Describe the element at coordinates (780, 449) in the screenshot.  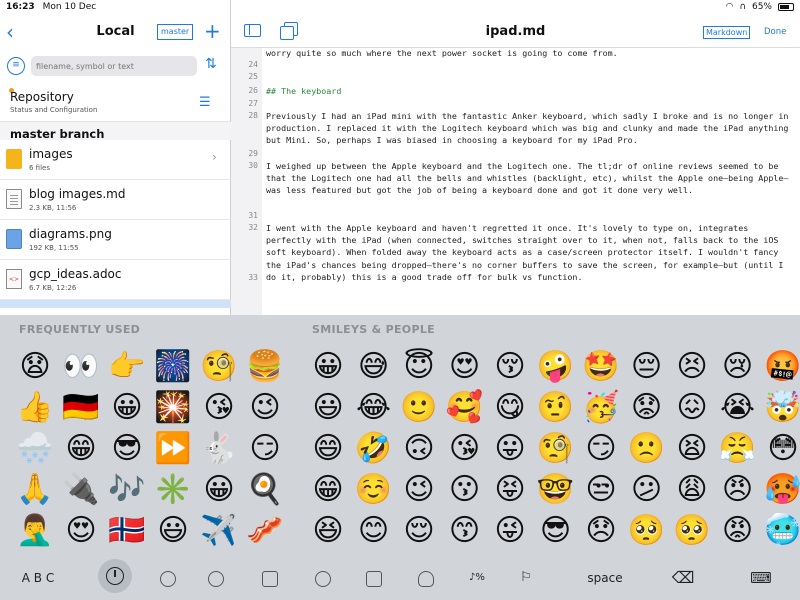
I see `emoji-key: 😳` at that location.